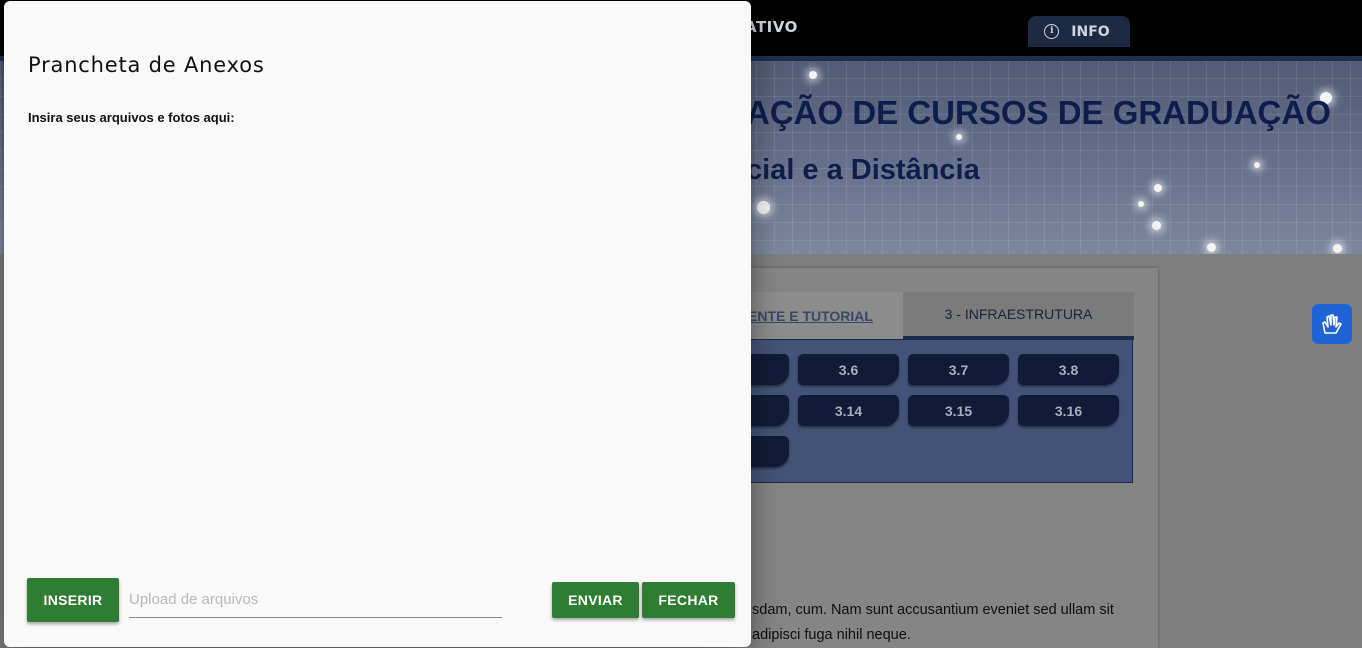 The width and height of the screenshot is (1362, 648). Describe the element at coordinates (831, 635) in the screenshot. I see `body-line: adipisci fuga nihil neque.` at that location.